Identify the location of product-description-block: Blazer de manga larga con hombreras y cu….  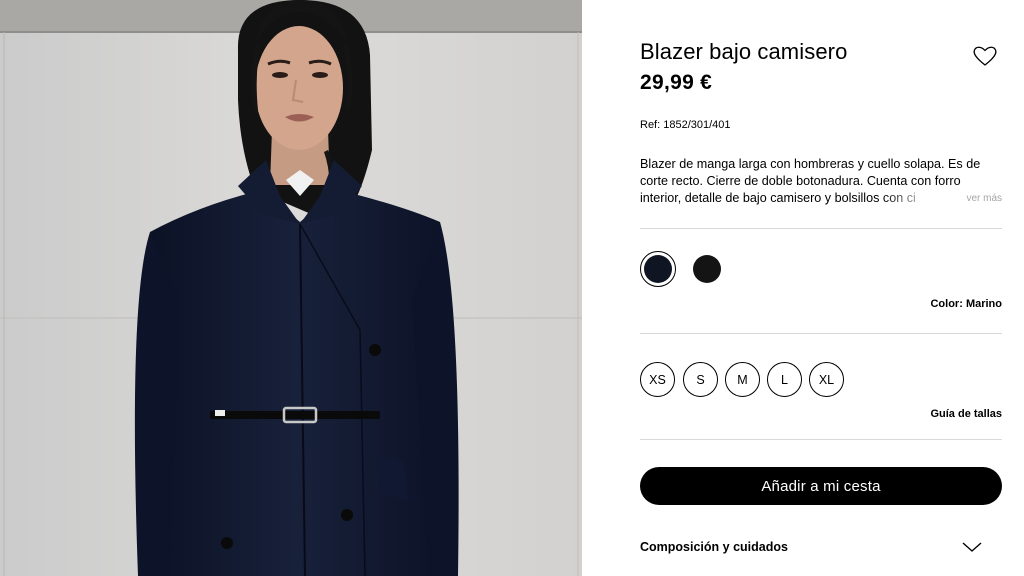
(821, 182).